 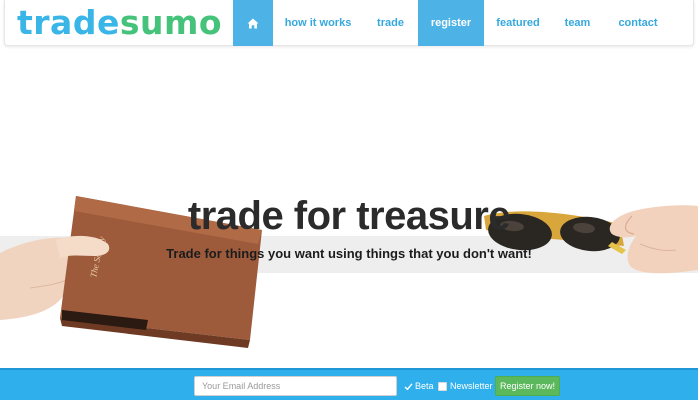 What do you see at coordinates (527, 386) in the screenshot?
I see `register-now-button: Register now!` at bounding box center [527, 386].